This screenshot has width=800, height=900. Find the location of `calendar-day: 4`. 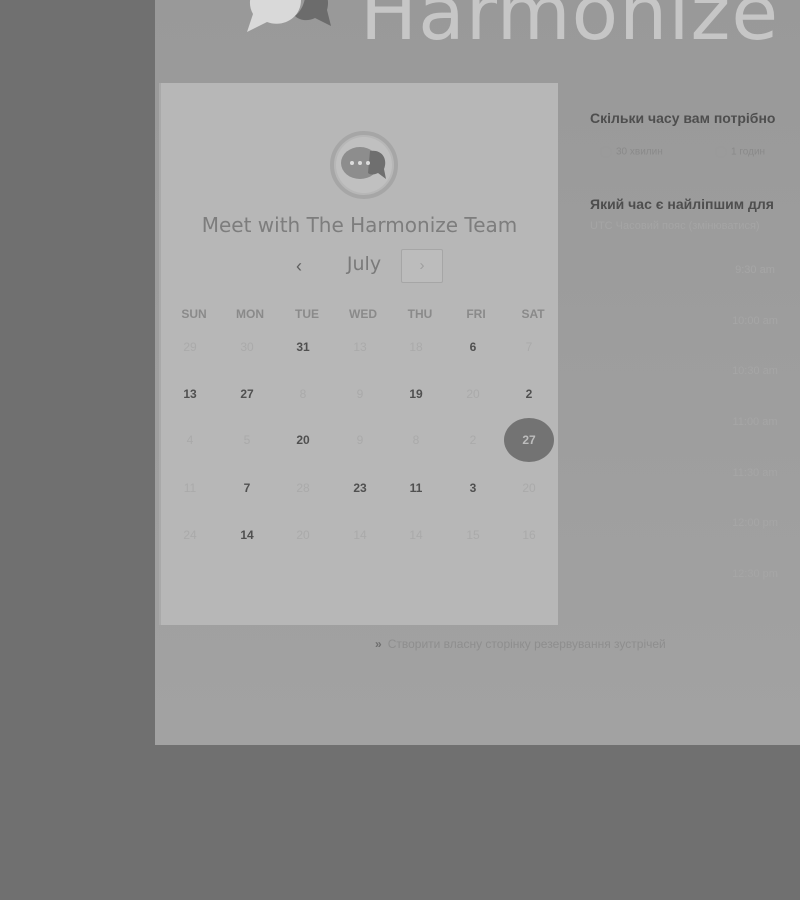

calendar-day: 4 is located at coordinates (190, 440).